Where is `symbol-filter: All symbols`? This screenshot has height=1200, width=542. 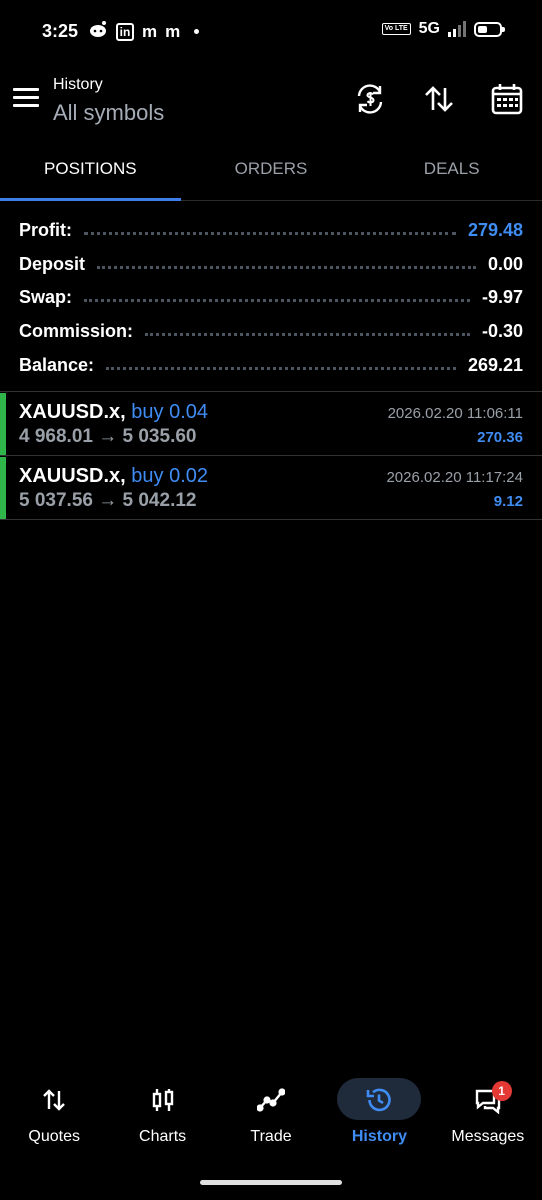
symbol-filter: All symbols is located at coordinates (108, 113).